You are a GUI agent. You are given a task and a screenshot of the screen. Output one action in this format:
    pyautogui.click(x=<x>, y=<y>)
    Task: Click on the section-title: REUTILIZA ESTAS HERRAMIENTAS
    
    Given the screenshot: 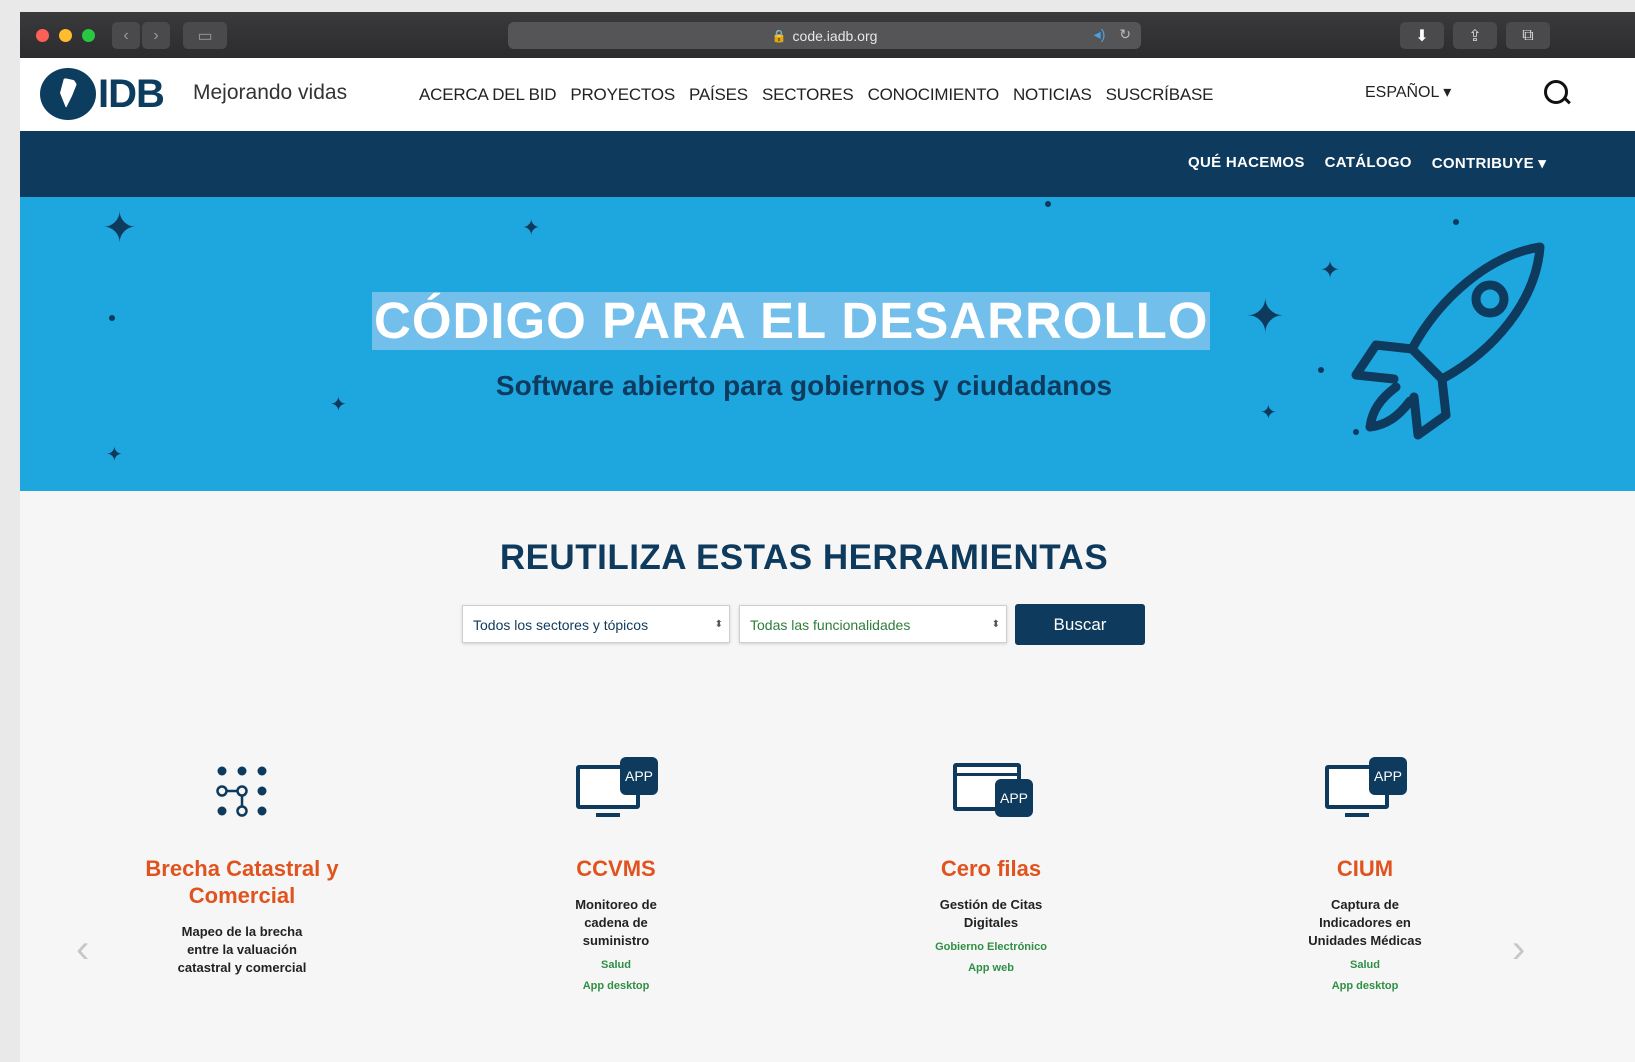 What is the action you would take?
    pyautogui.click(x=804, y=557)
    